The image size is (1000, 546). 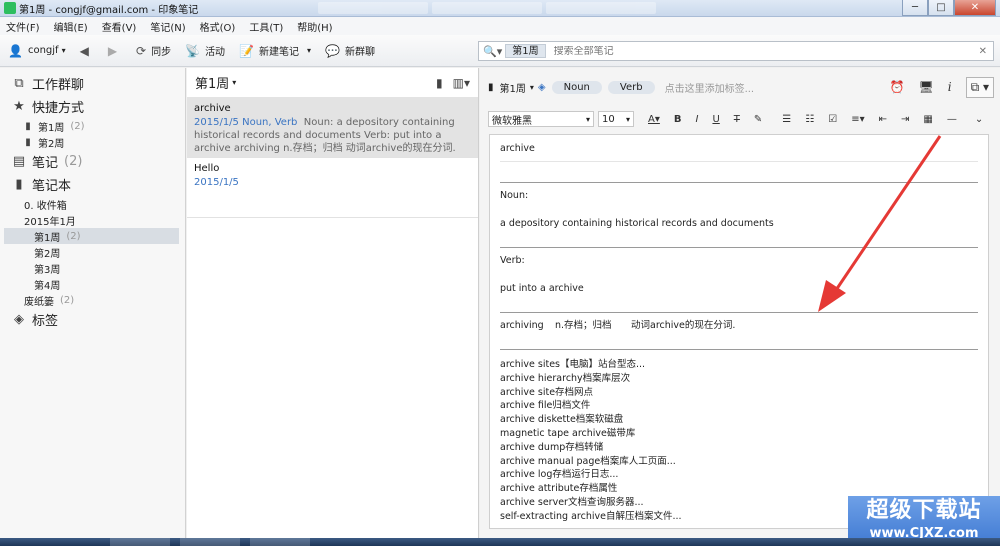 I want to click on bold-button: B, so click(x=678, y=119).